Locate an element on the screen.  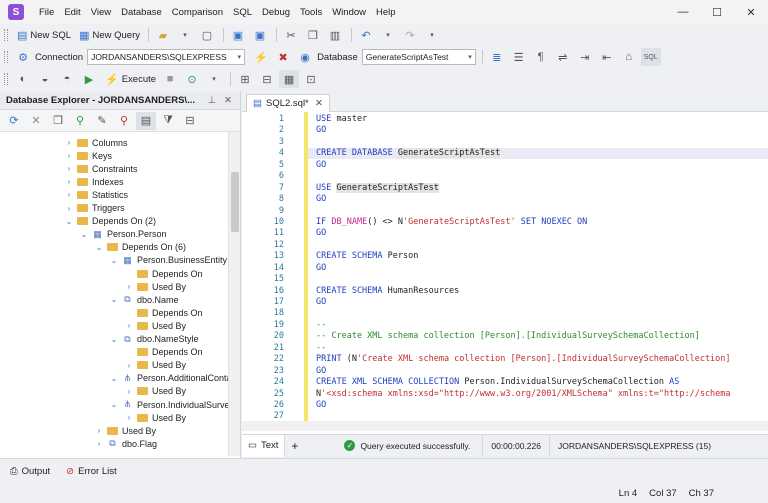
script-icon: ▤ is located at coordinates (146, 120).